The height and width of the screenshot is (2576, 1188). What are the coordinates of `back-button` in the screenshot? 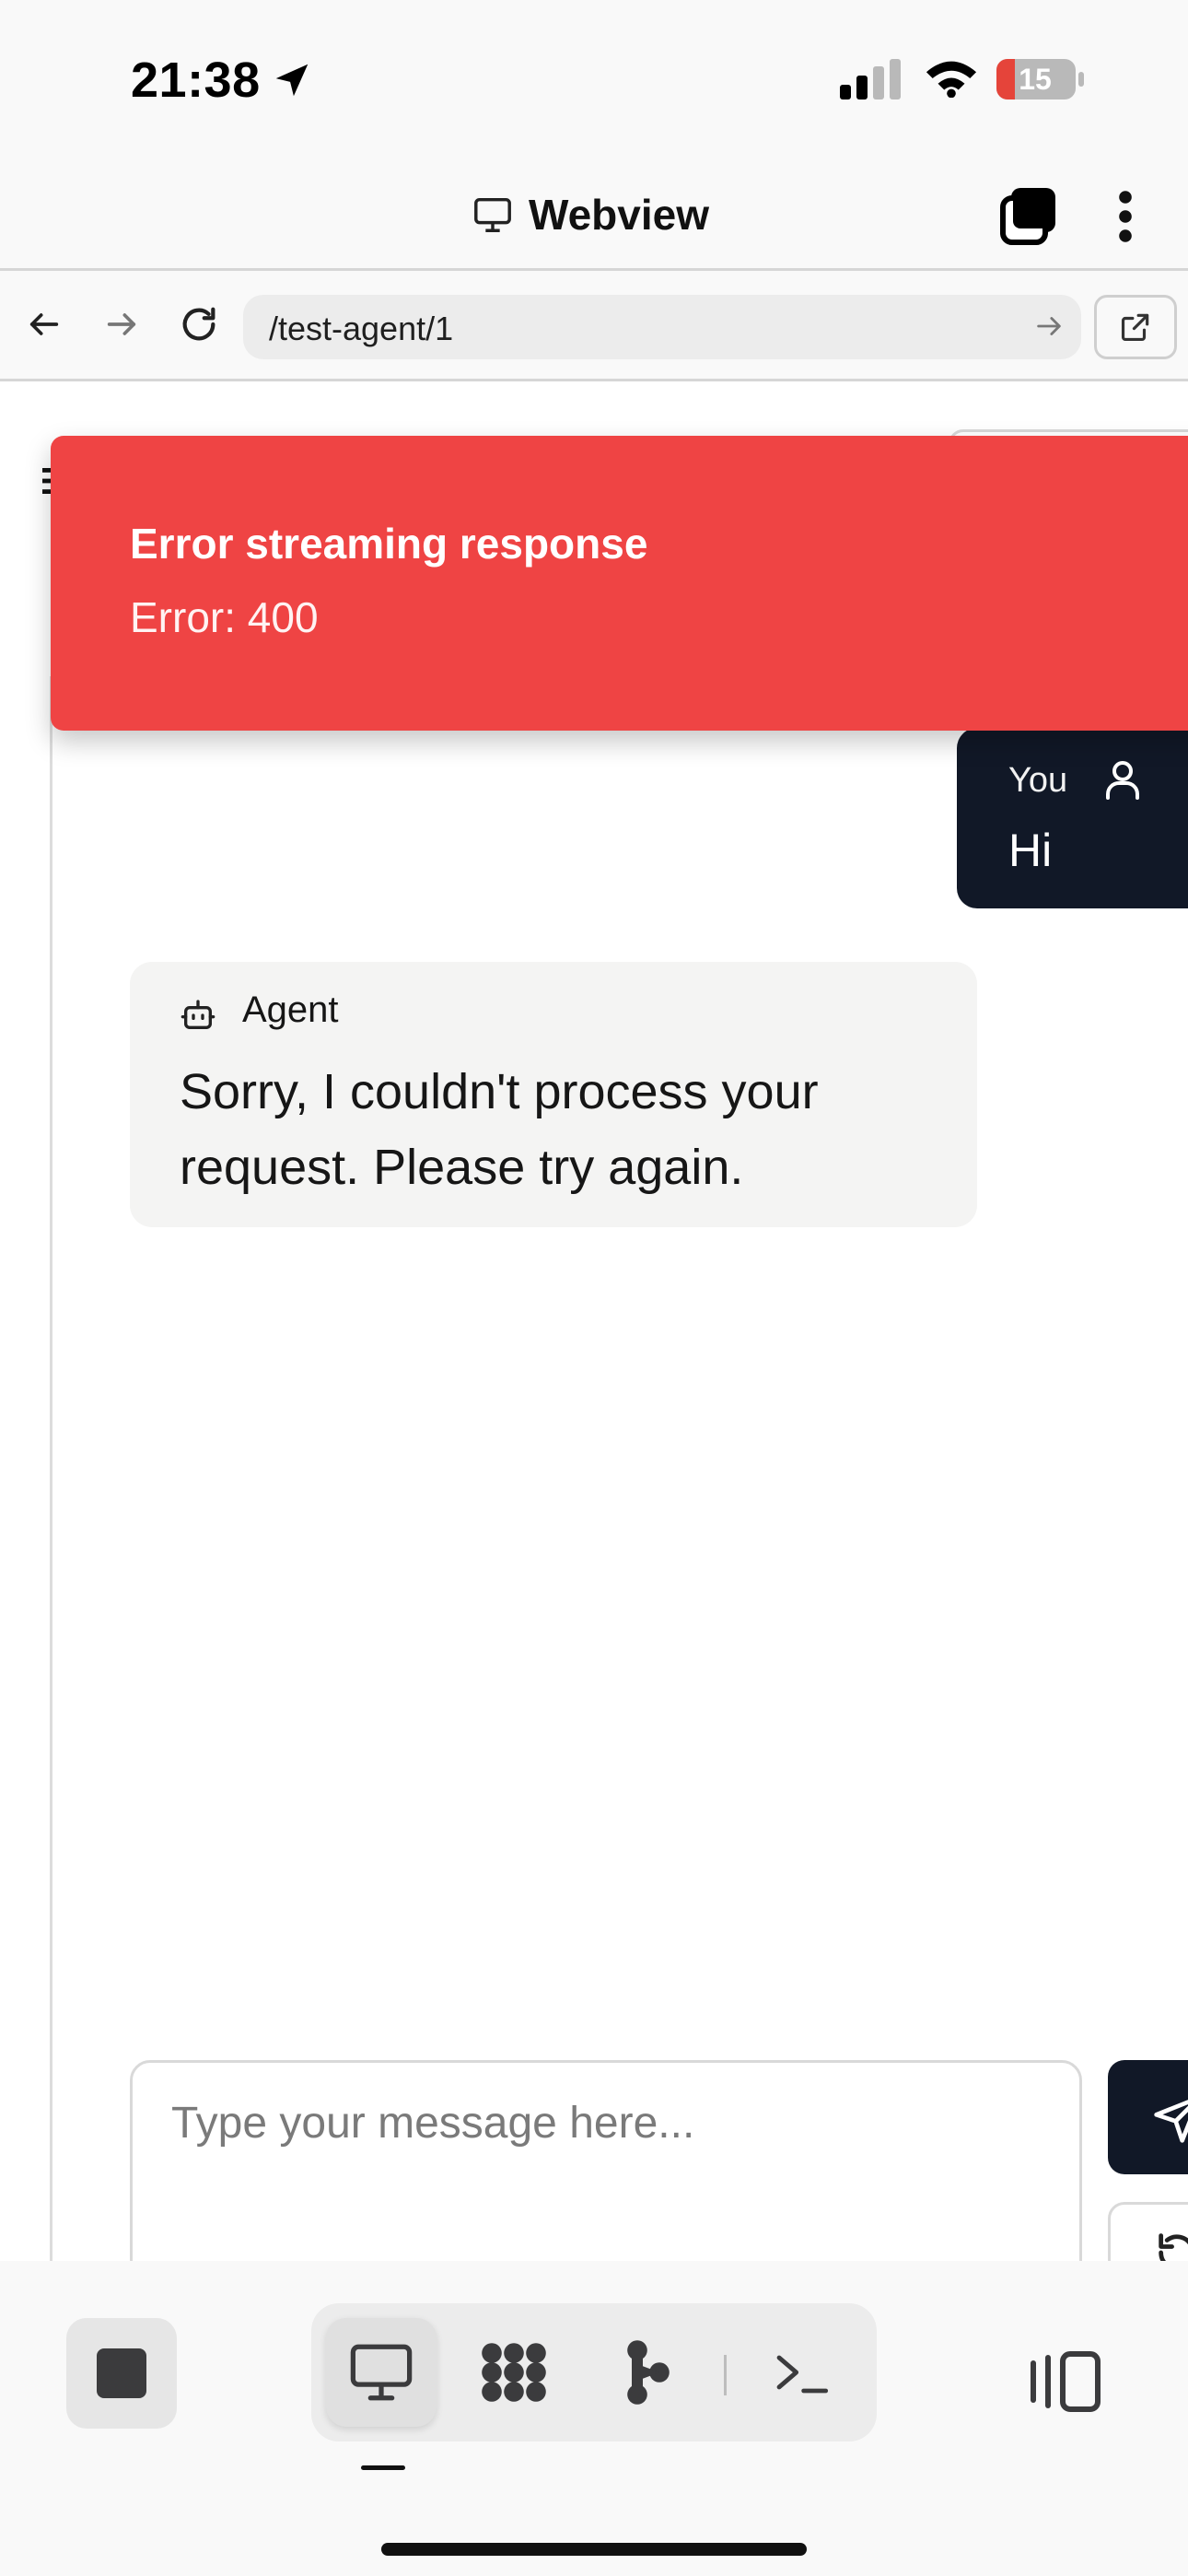 It's located at (44, 324).